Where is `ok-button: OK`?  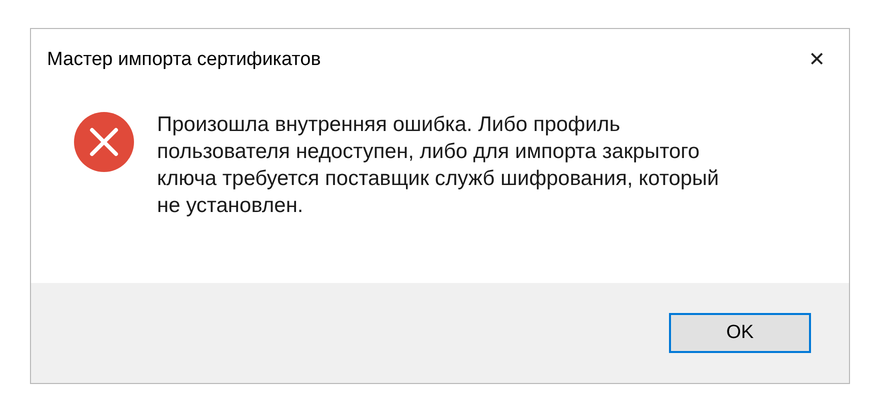
ok-button: OK is located at coordinates (740, 333).